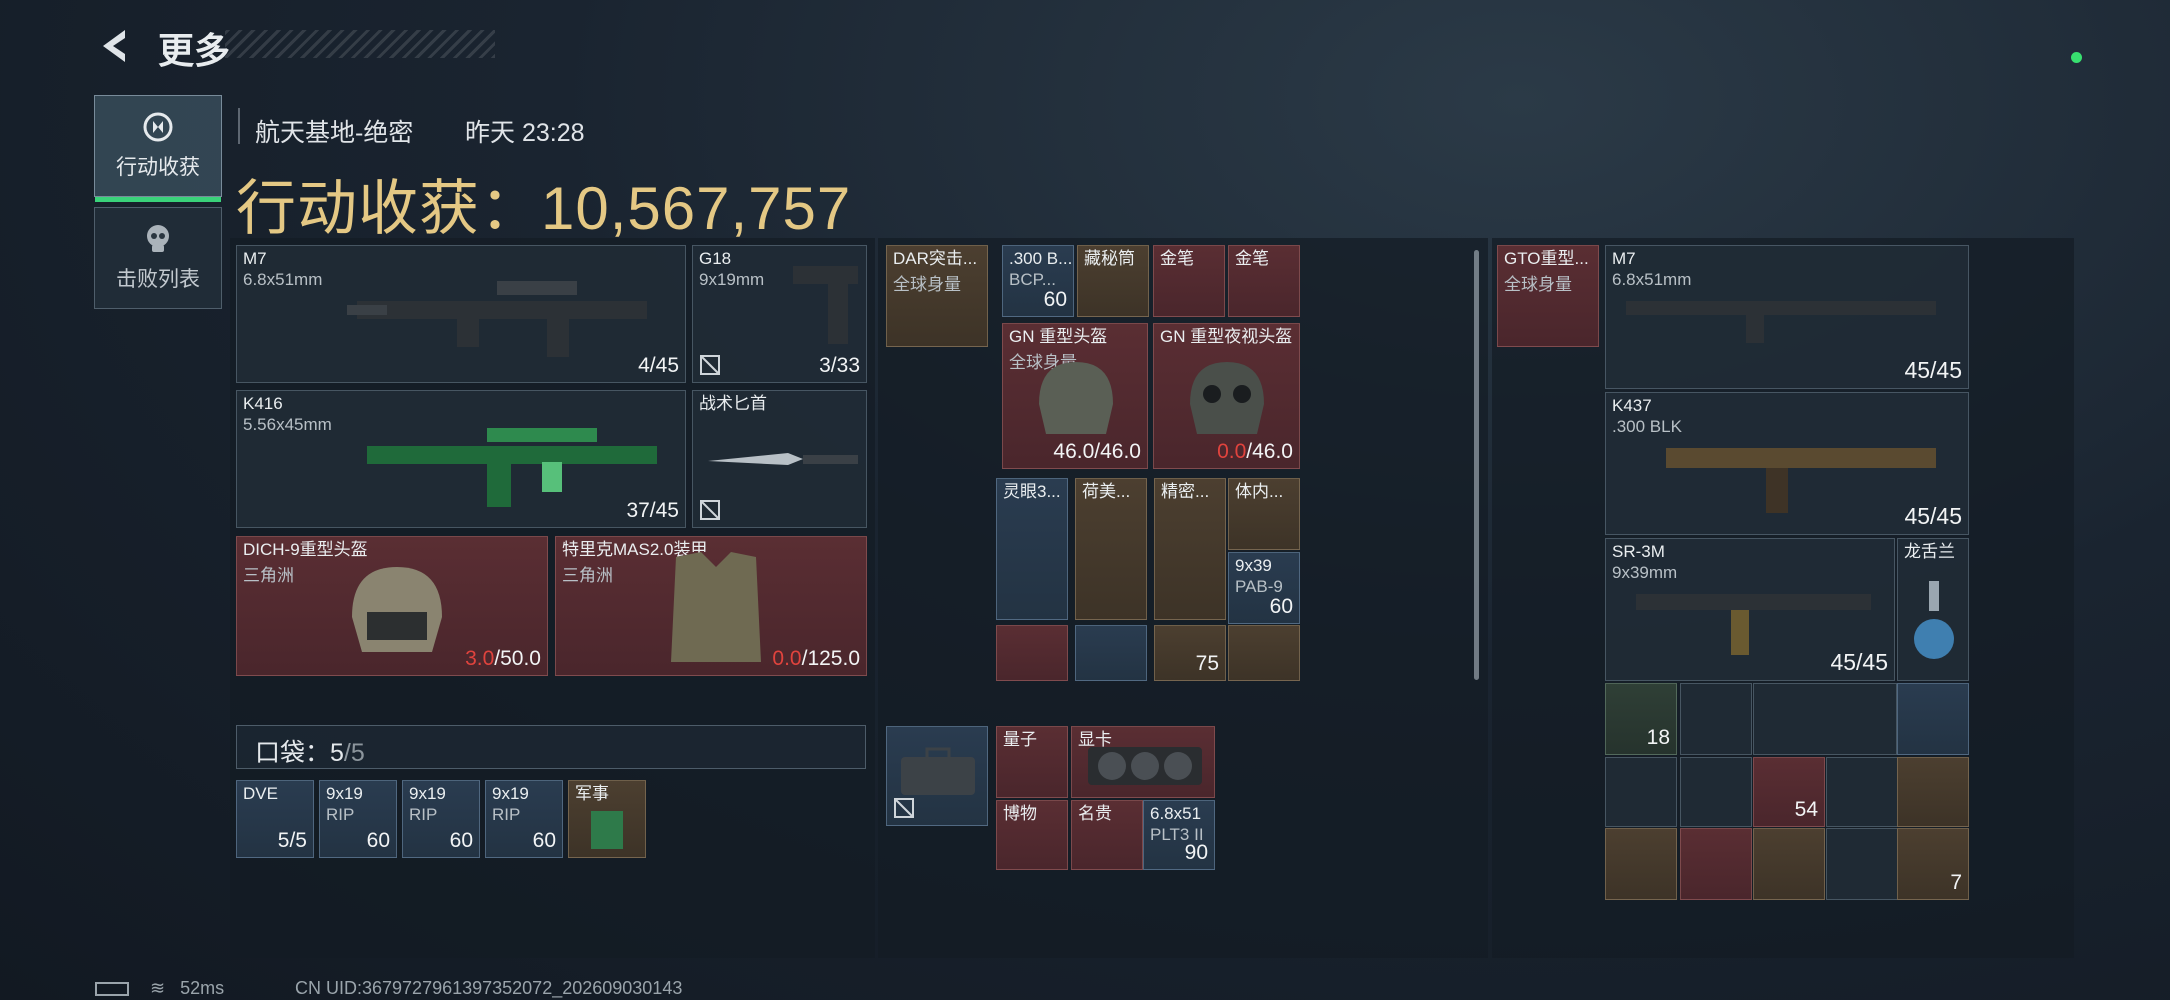  What do you see at coordinates (1032, 835) in the screenshot?
I see `backpack-item: 博物` at bounding box center [1032, 835].